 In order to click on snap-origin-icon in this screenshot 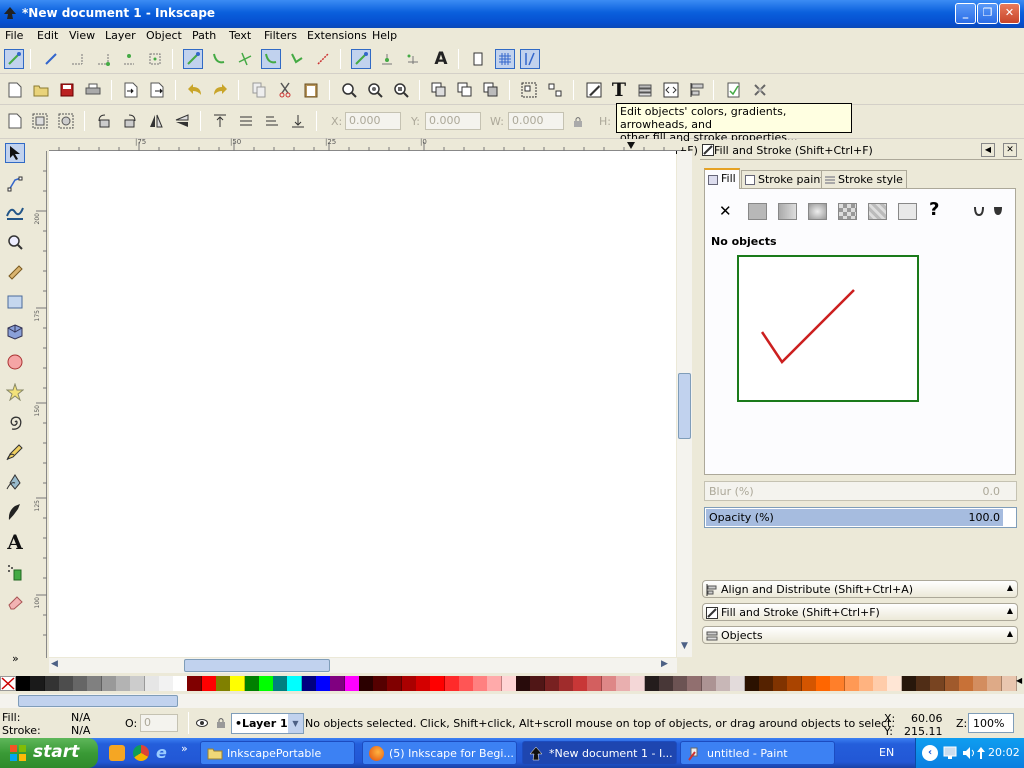, I will do `click(413, 59)`.